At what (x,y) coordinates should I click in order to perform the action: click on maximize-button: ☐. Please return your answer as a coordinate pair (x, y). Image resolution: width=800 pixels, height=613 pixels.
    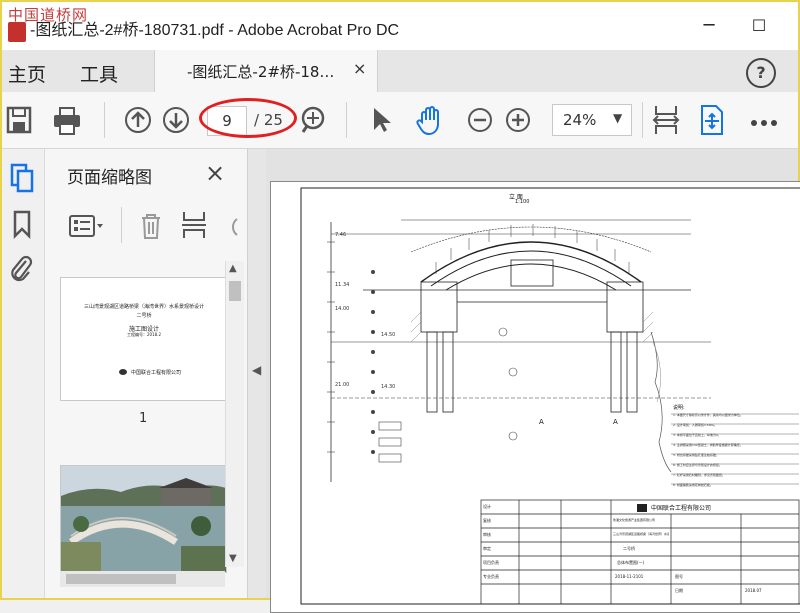
    Looking at the image, I should click on (759, 26).